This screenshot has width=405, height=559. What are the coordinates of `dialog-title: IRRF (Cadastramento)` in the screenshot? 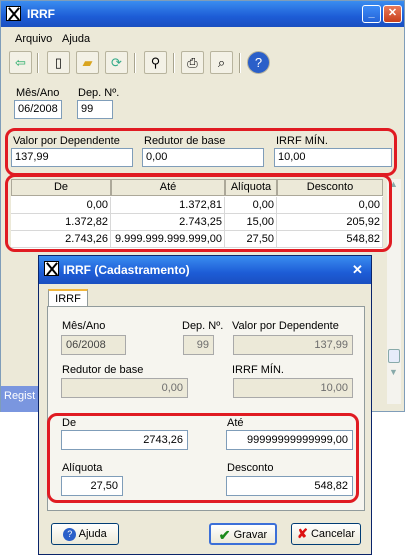 It's located at (126, 270).